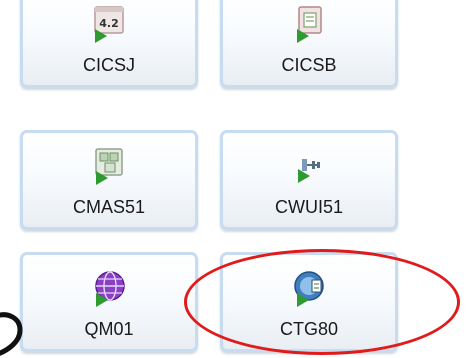 The height and width of the screenshot is (358, 468). I want to click on tile-label: CICSB, so click(309, 65).